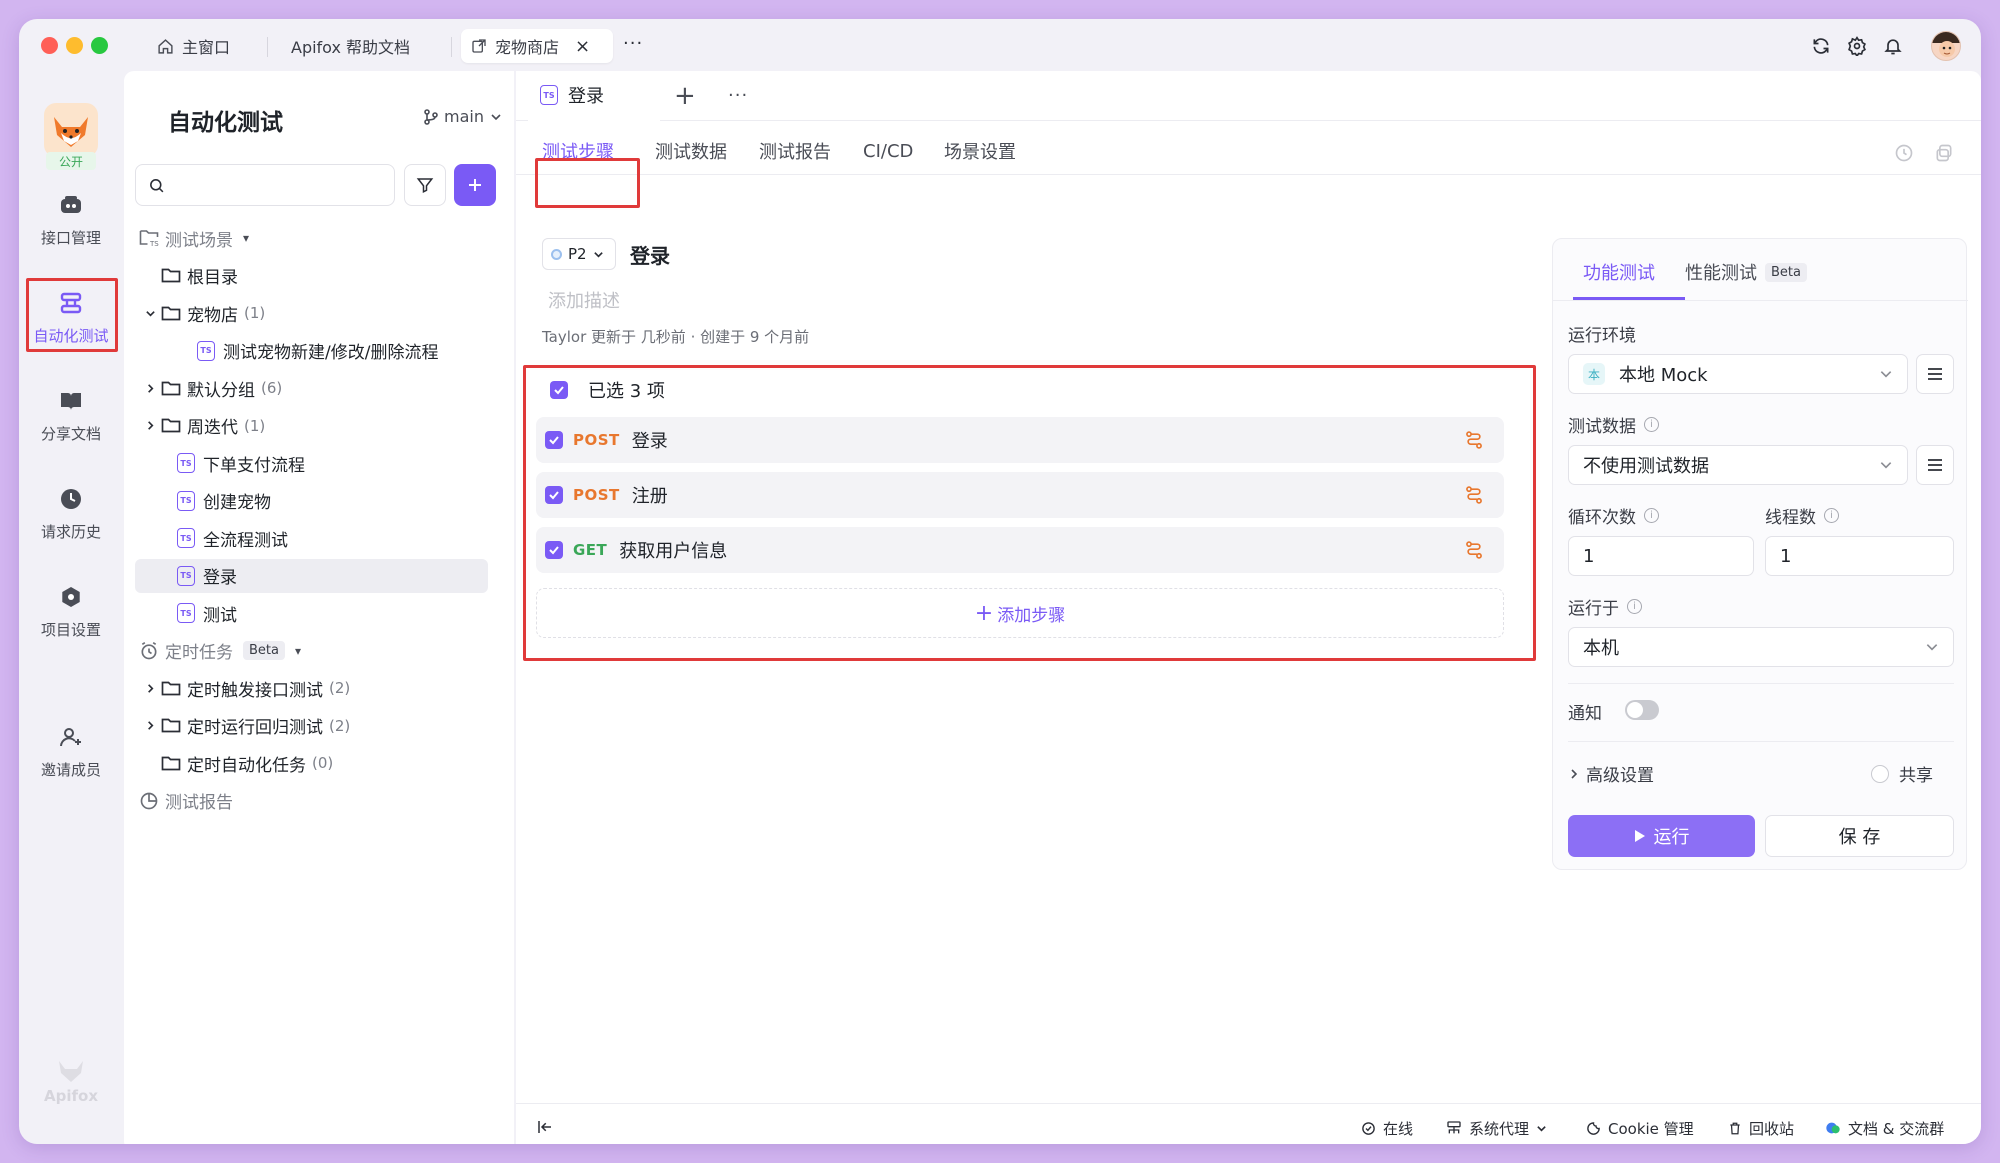  I want to click on select-all-row: 已选 3 项, so click(607, 390).